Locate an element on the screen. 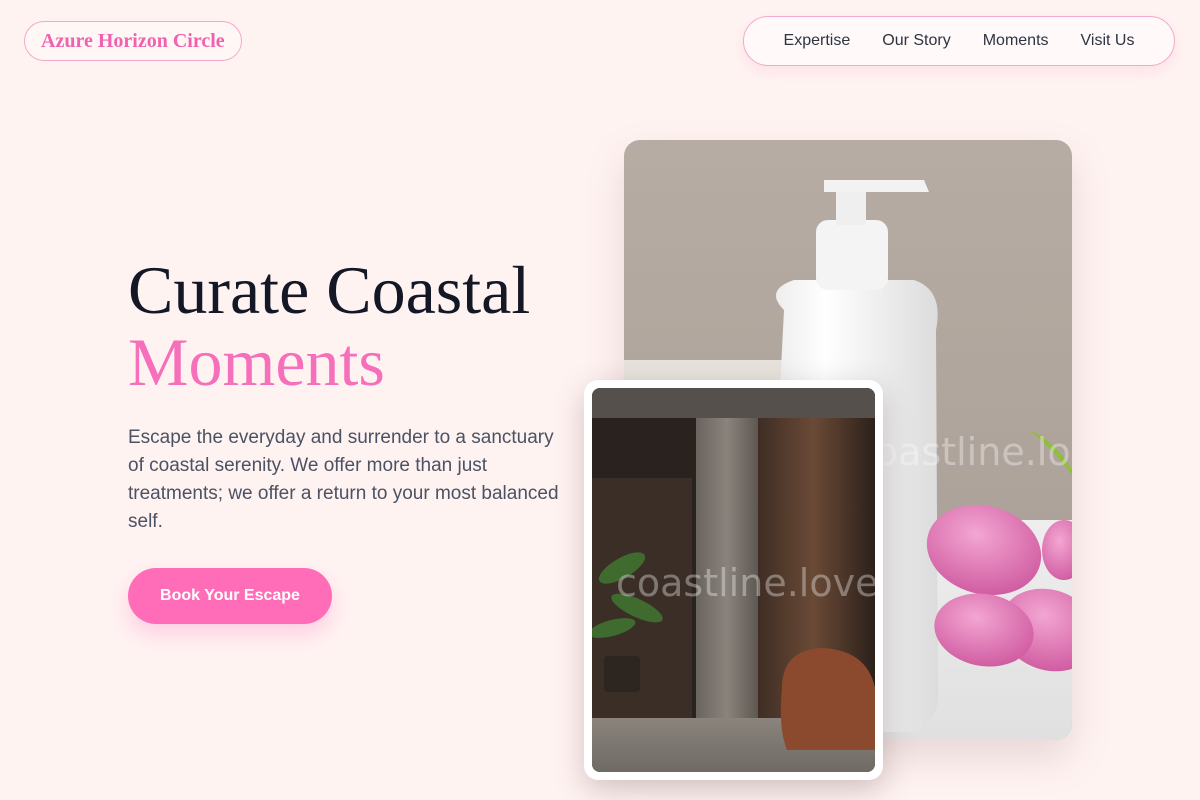  spa-interior-photo: coastline.love is located at coordinates (733, 580).